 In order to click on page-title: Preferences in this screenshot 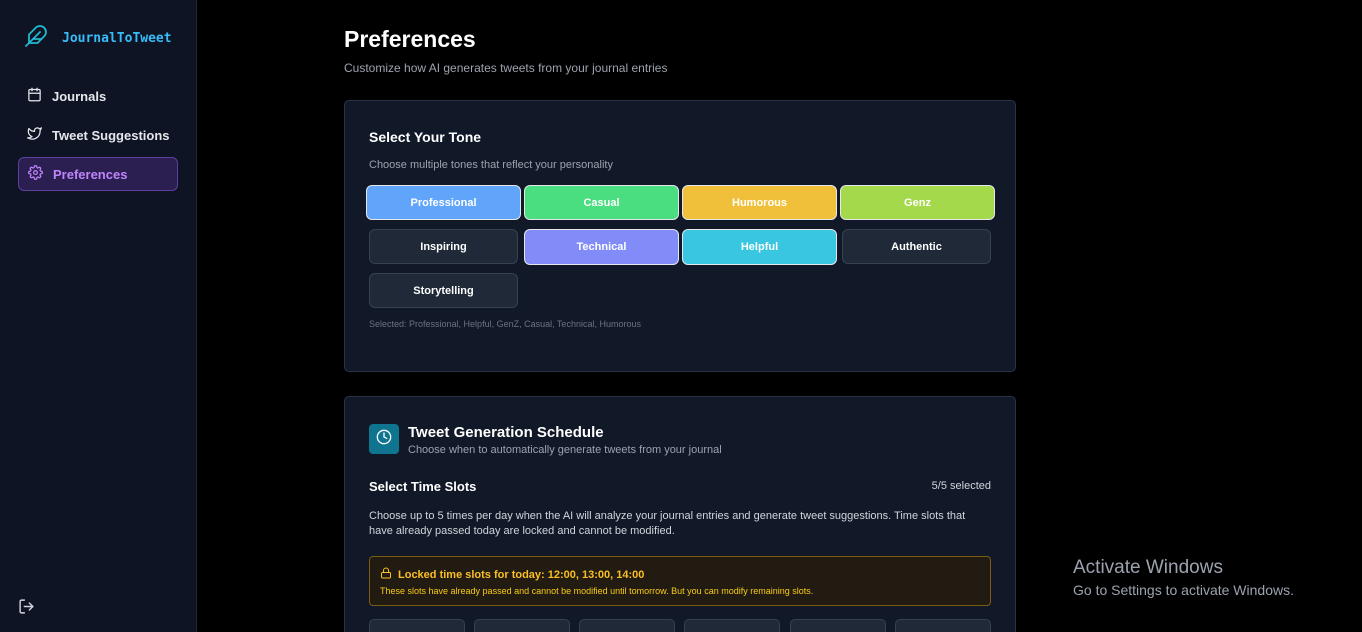, I will do `click(410, 39)`.